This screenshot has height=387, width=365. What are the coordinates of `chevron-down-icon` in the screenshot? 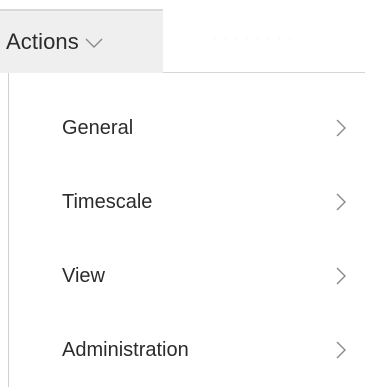 It's located at (94, 43).